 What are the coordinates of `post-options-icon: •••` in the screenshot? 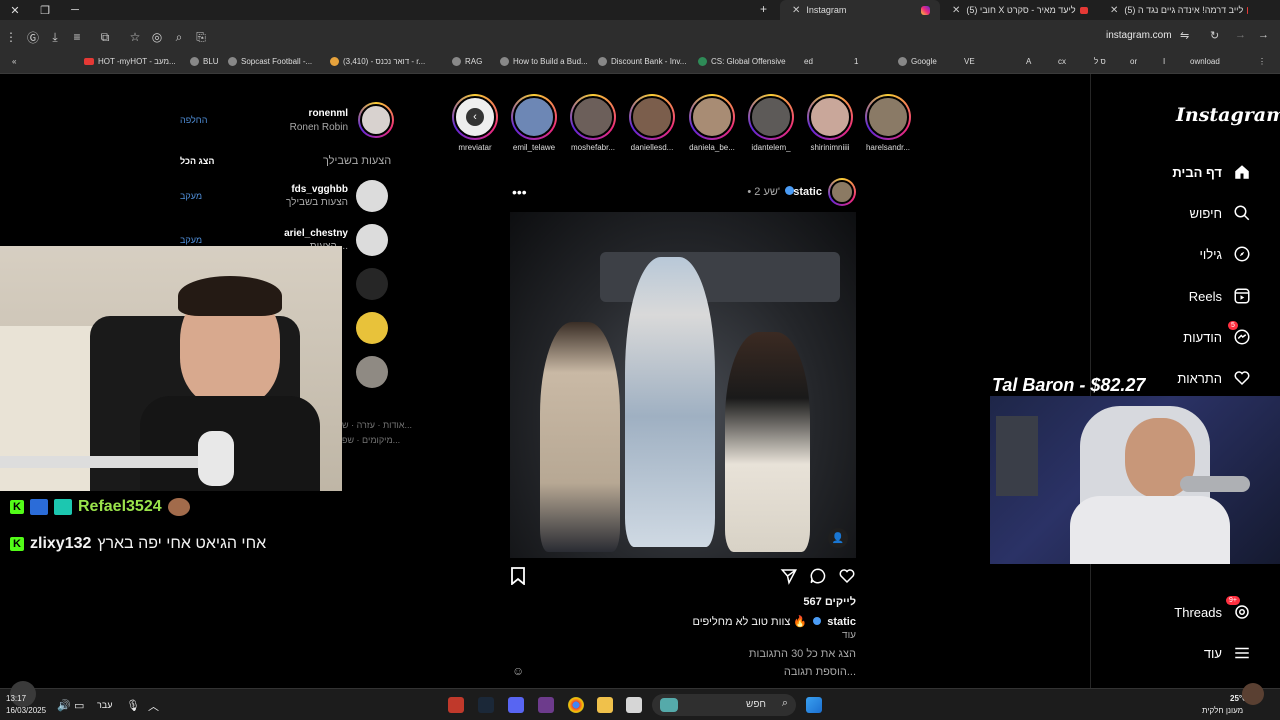 It's located at (519, 192).